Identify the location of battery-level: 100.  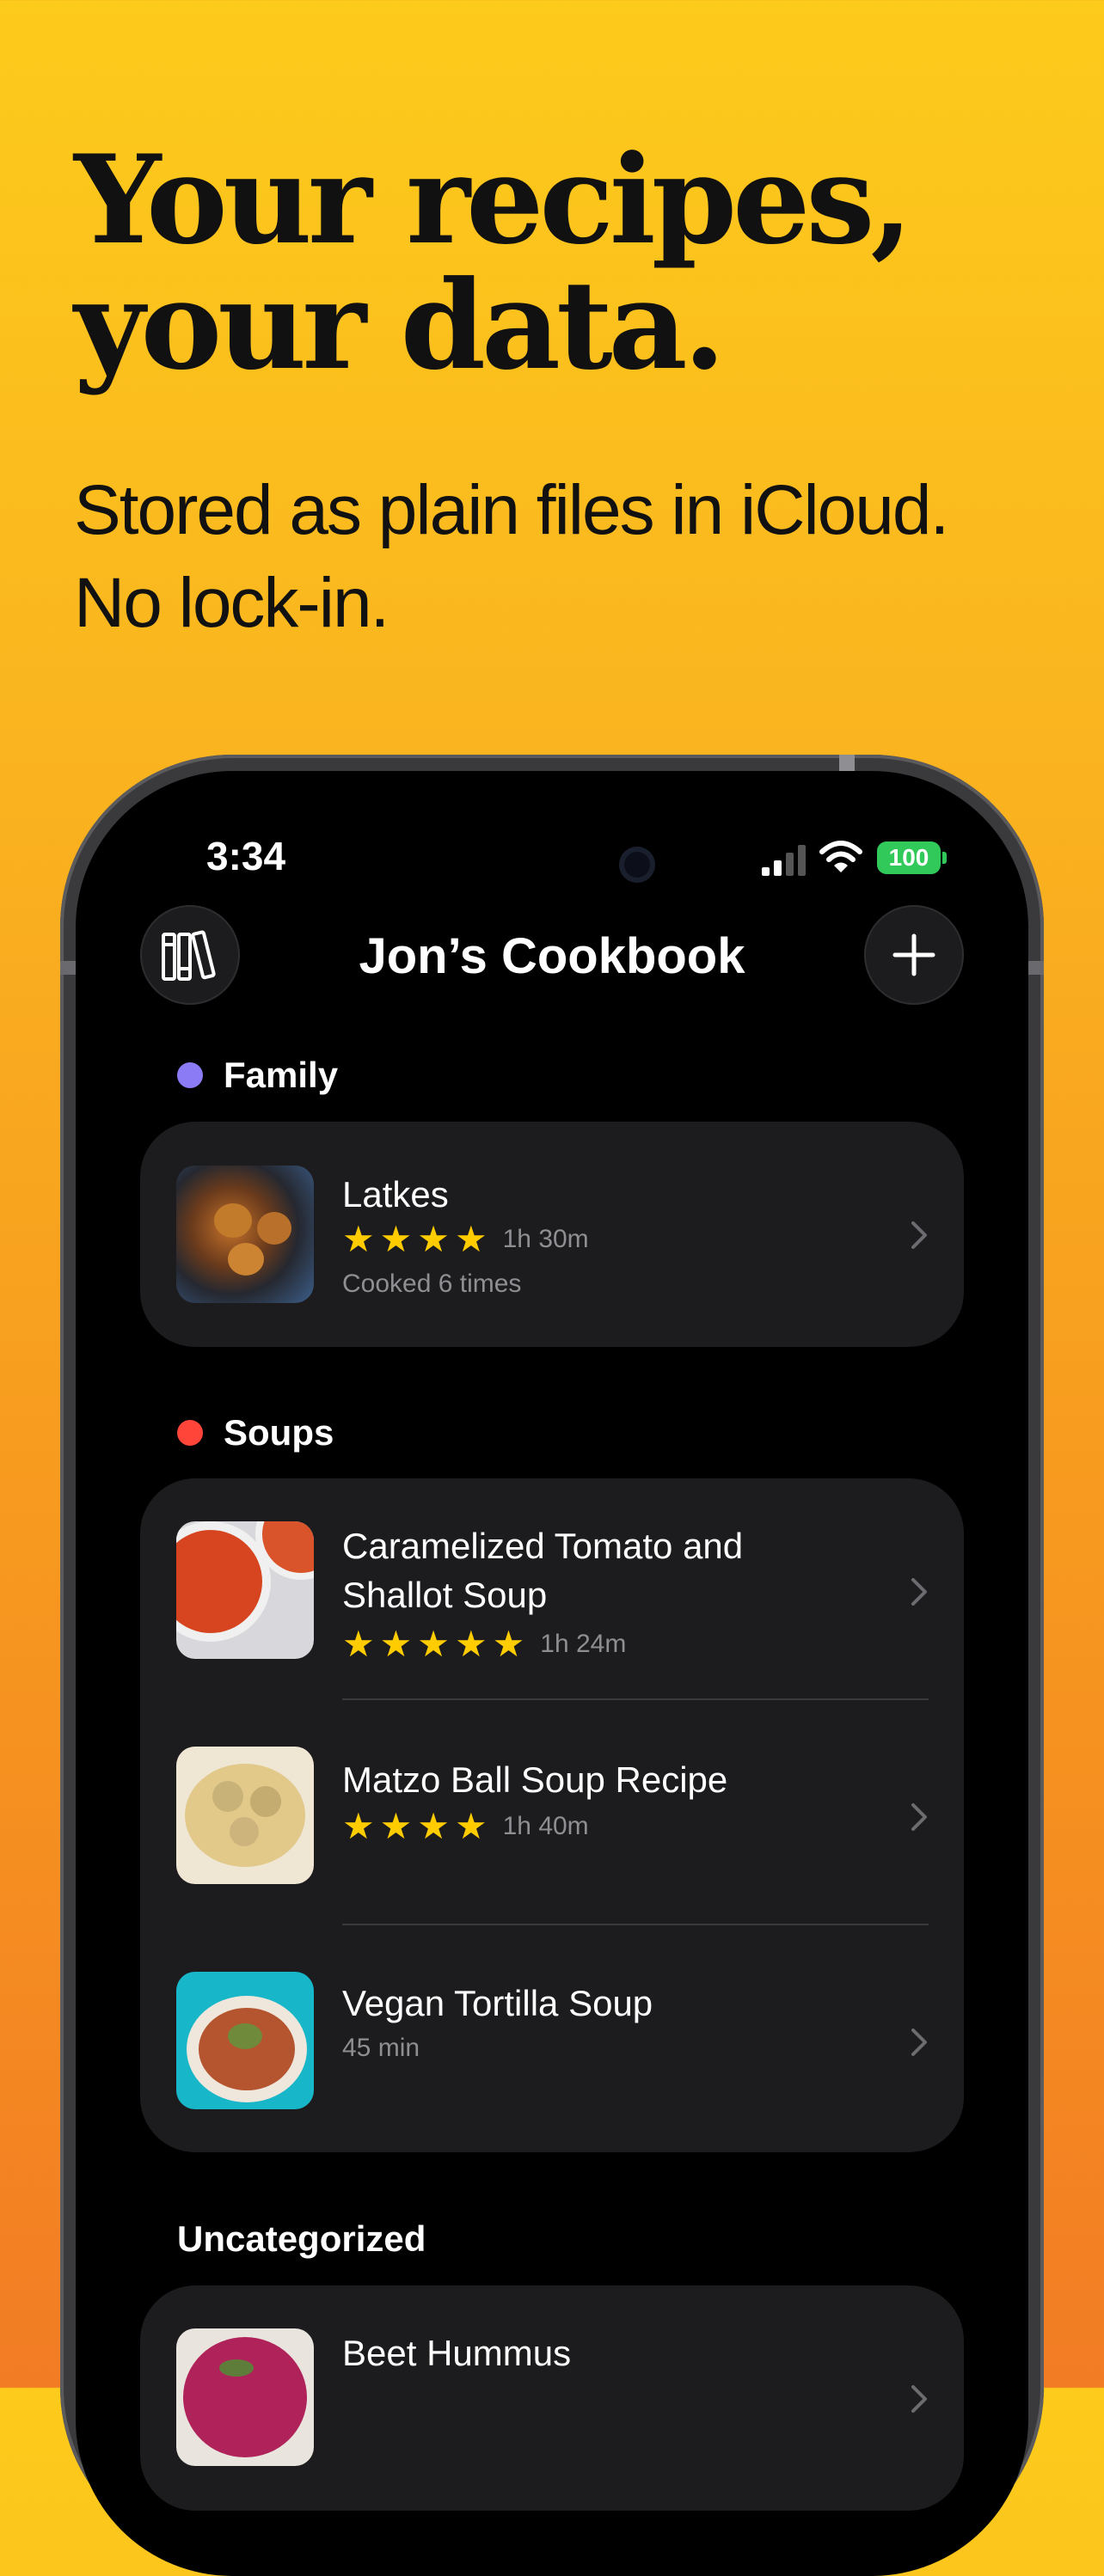
(908, 857).